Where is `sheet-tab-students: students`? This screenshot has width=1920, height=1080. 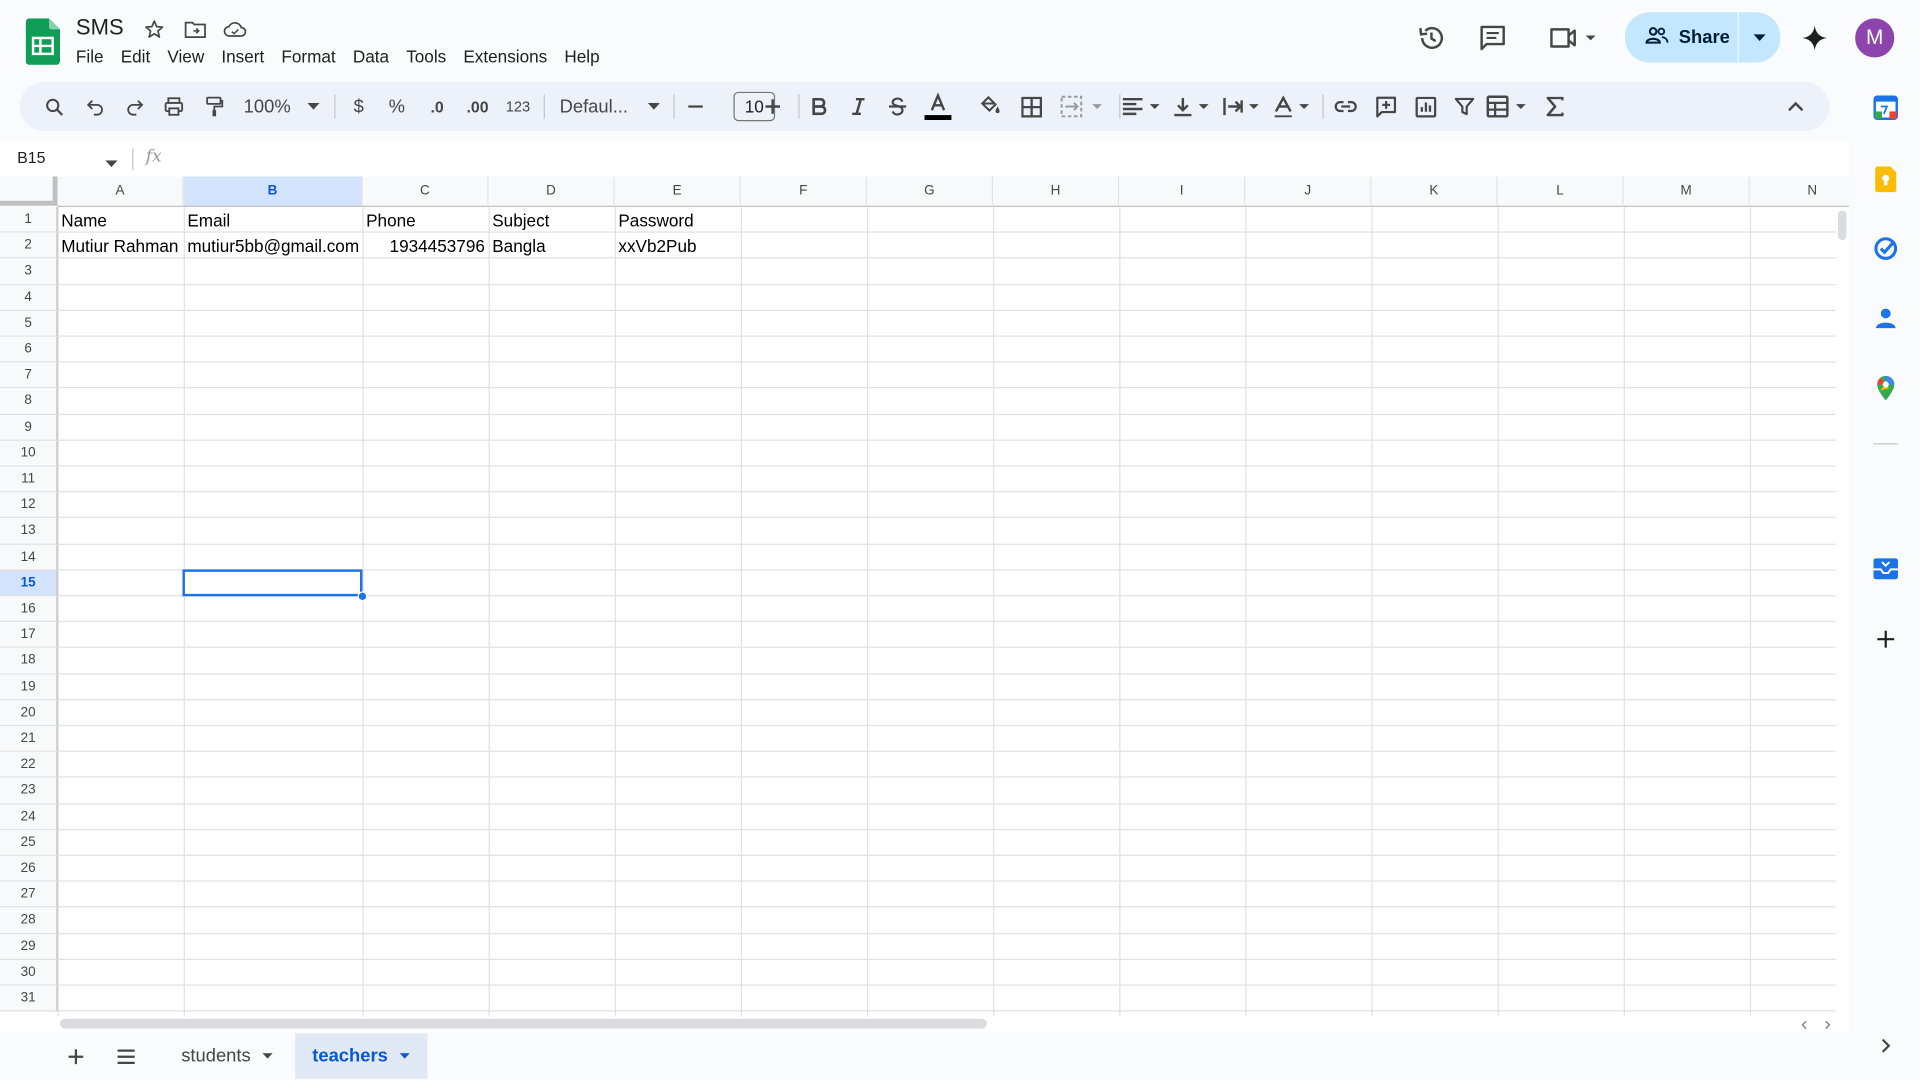
sheet-tab-students: students is located at coordinates (227, 1055).